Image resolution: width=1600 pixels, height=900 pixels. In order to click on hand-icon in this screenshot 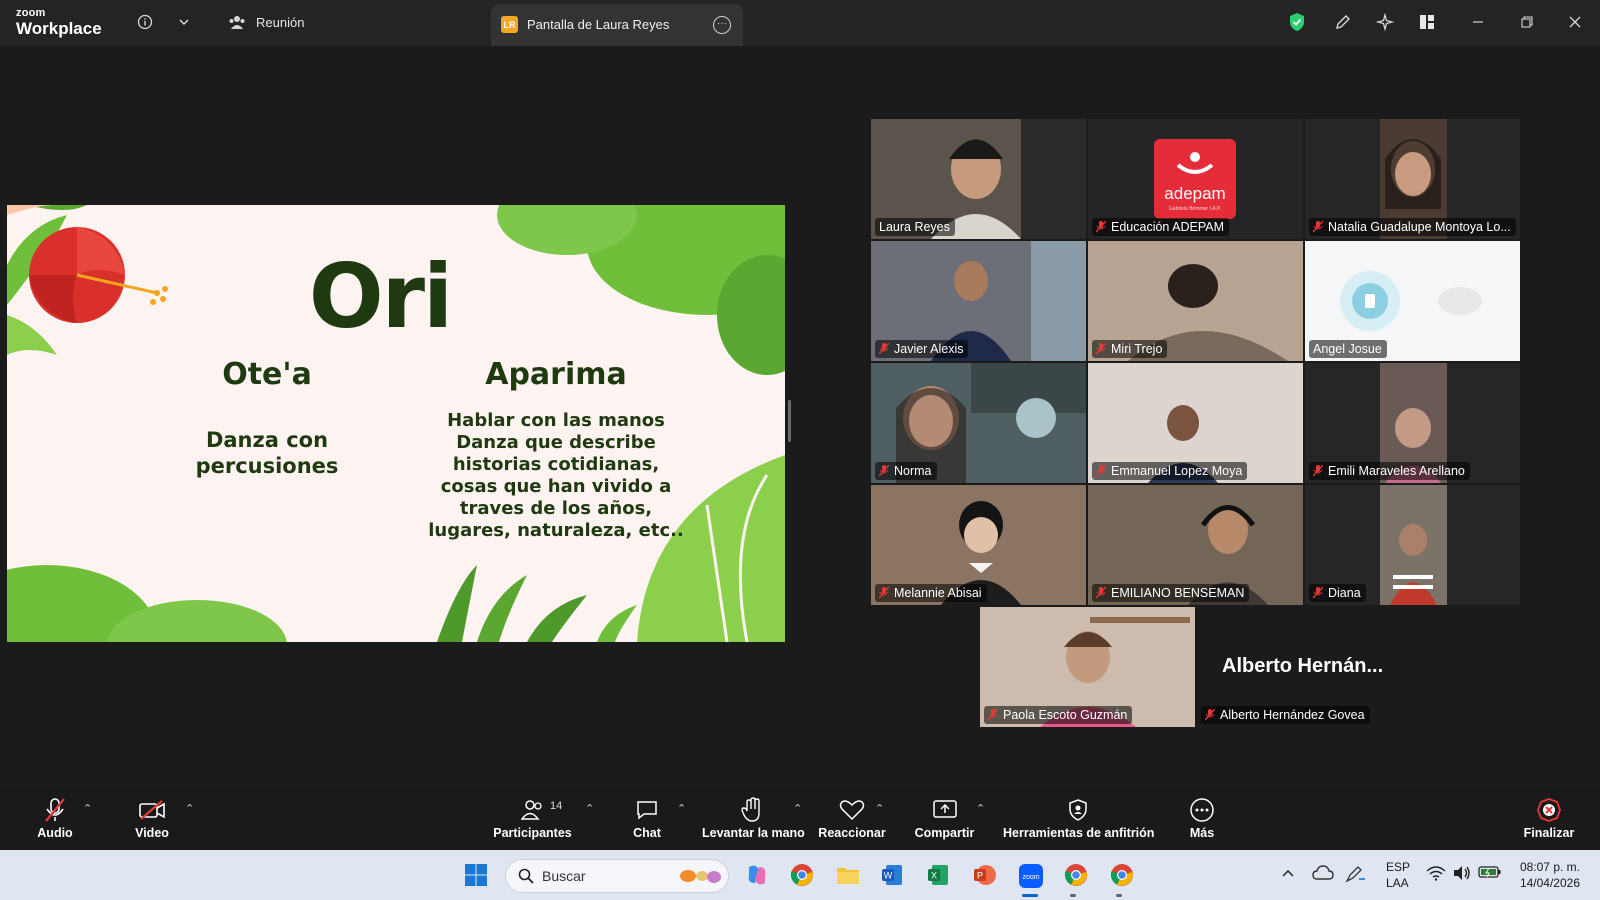, I will do `click(752, 810)`.